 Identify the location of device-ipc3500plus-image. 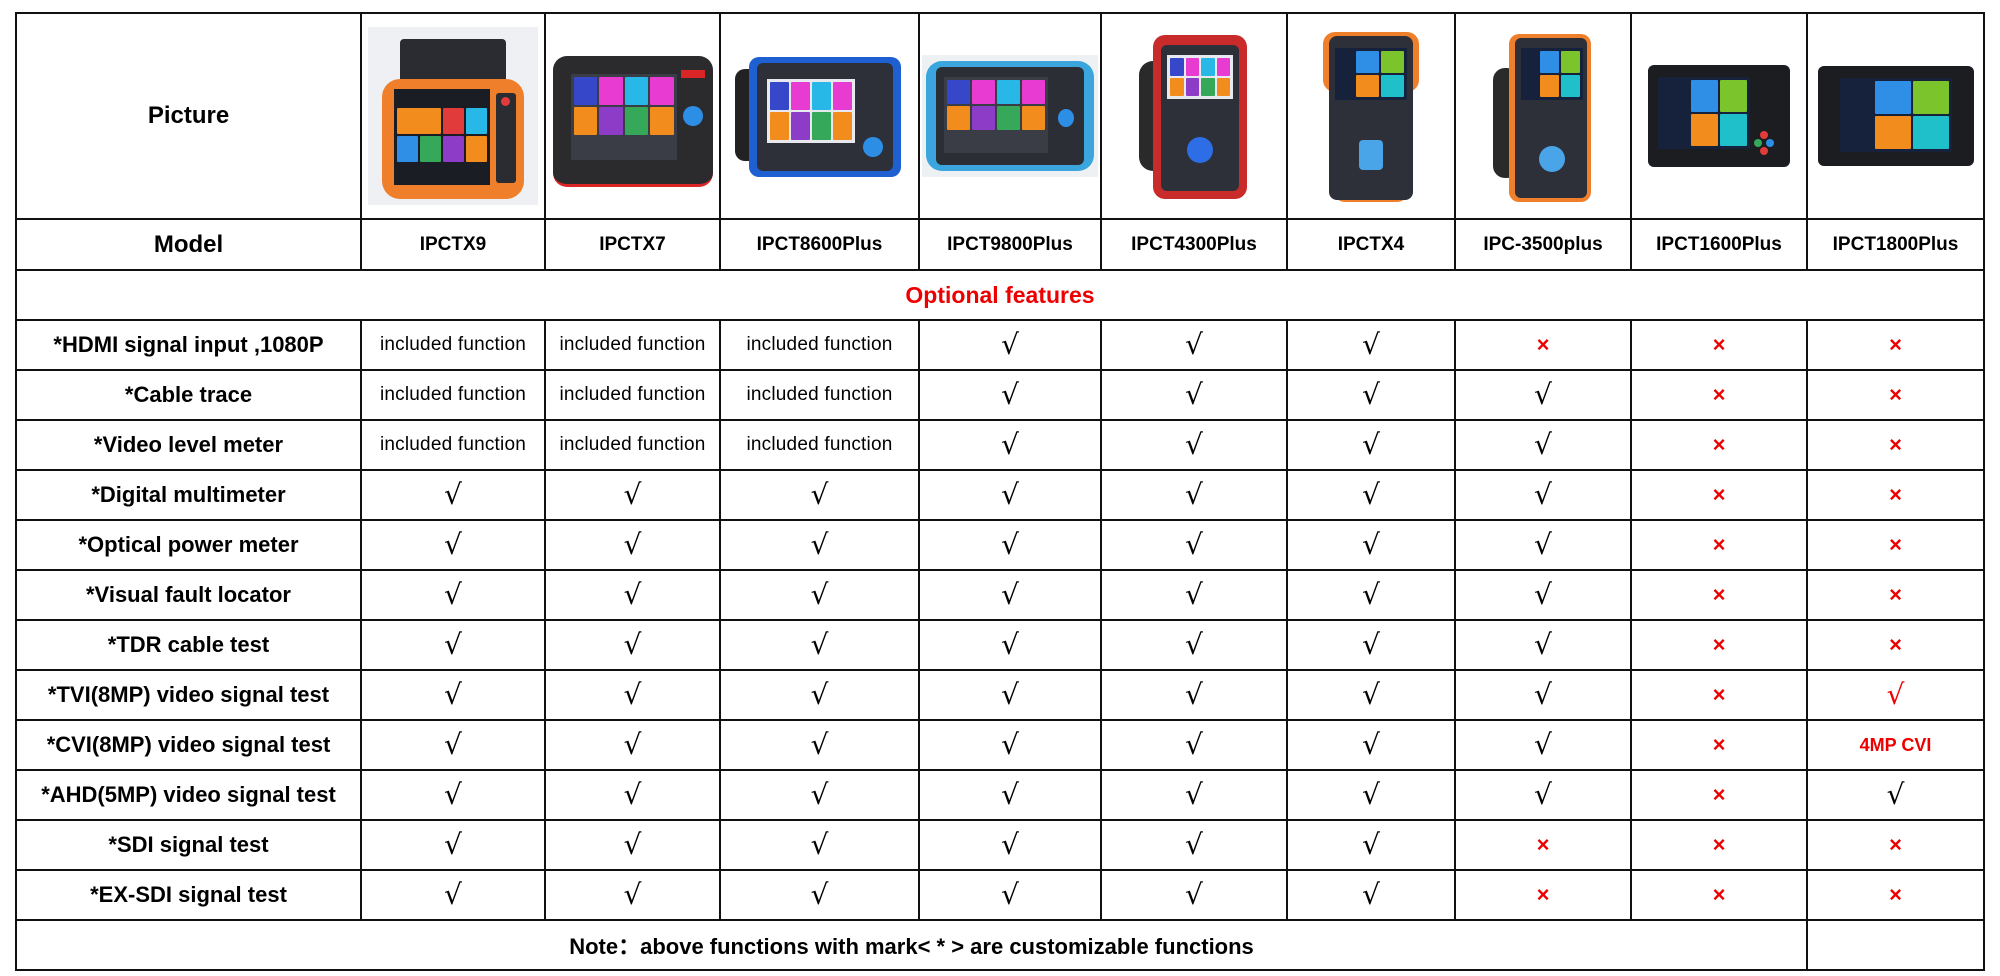
(1543, 116).